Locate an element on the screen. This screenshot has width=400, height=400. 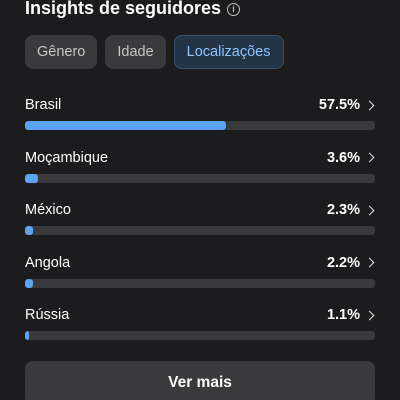
see-more-button: Ver mais is located at coordinates (200, 380).